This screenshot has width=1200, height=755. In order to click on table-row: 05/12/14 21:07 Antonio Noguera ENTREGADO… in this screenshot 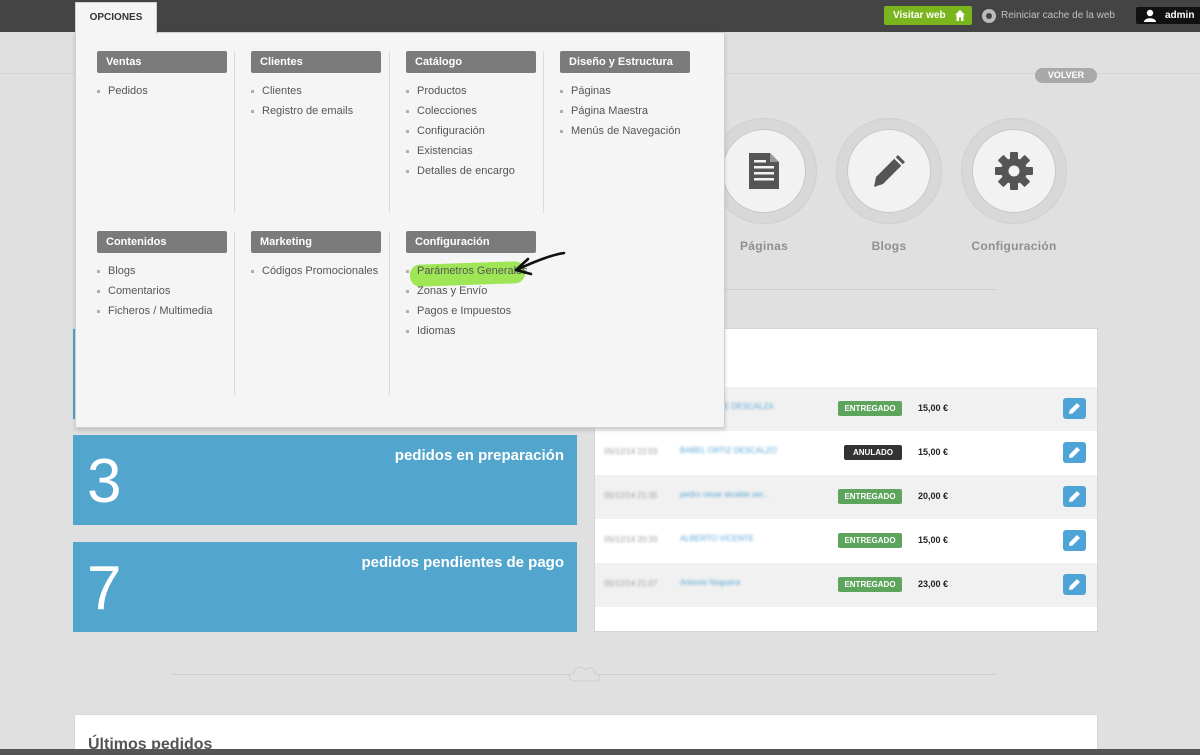, I will do `click(846, 585)`.